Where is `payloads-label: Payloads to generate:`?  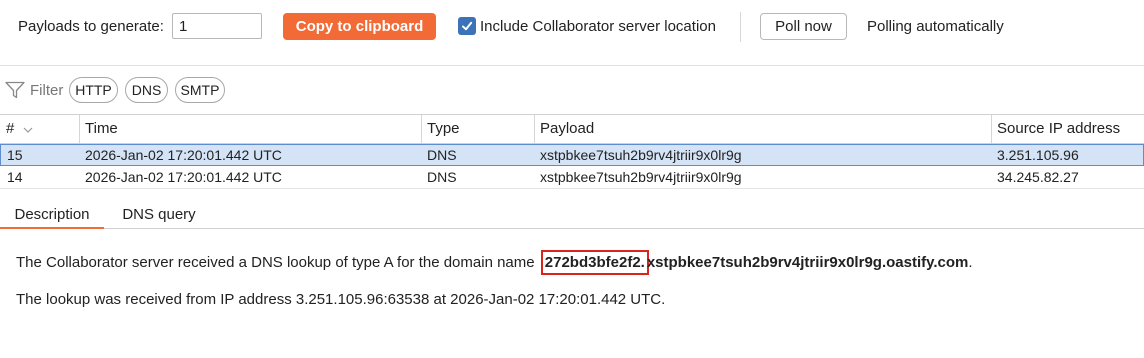
payloads-label: Payloads to generate: is located at coordinates (91, 26).